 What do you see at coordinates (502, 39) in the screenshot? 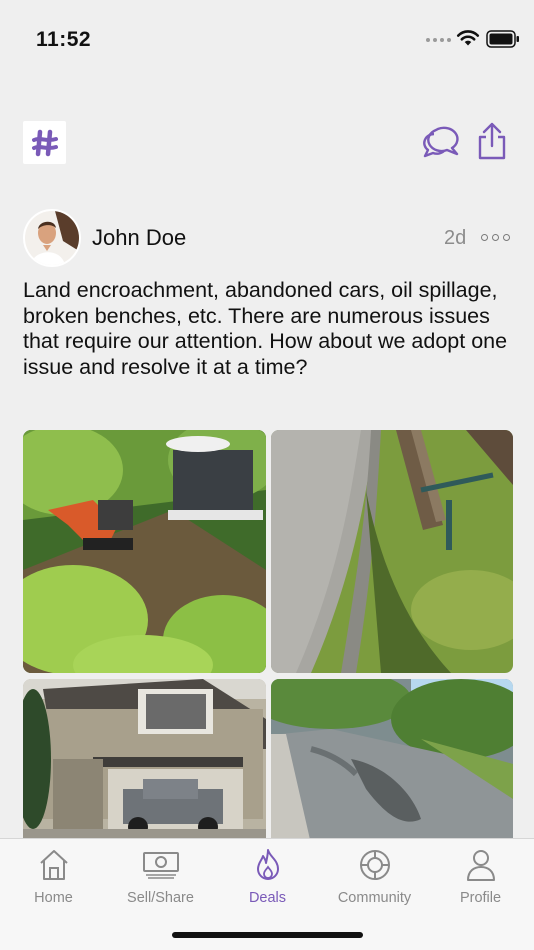
I see `battery-icon` at bounding box center [502, 39].